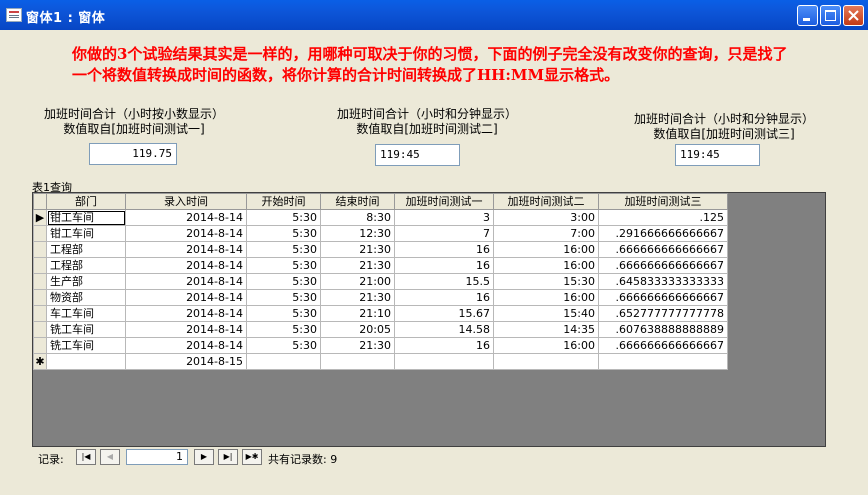 The height and width of the screenshot is (495, 868). Describe the element at coordinates (133, 154) in the screenshot. I see `field1-textbox: 119.75` at that location.